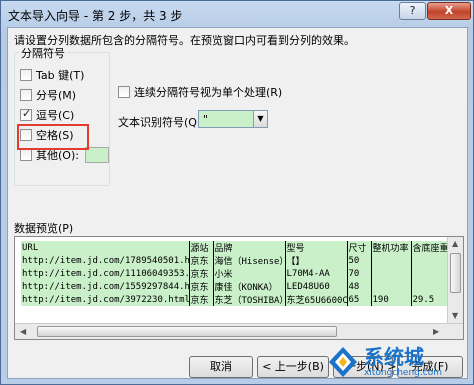 The image size is (474, 385). What do you see at coordinates (53, 137) in the screenshot?
I see `comma-highlight-box` at bounding box center [53, 137].